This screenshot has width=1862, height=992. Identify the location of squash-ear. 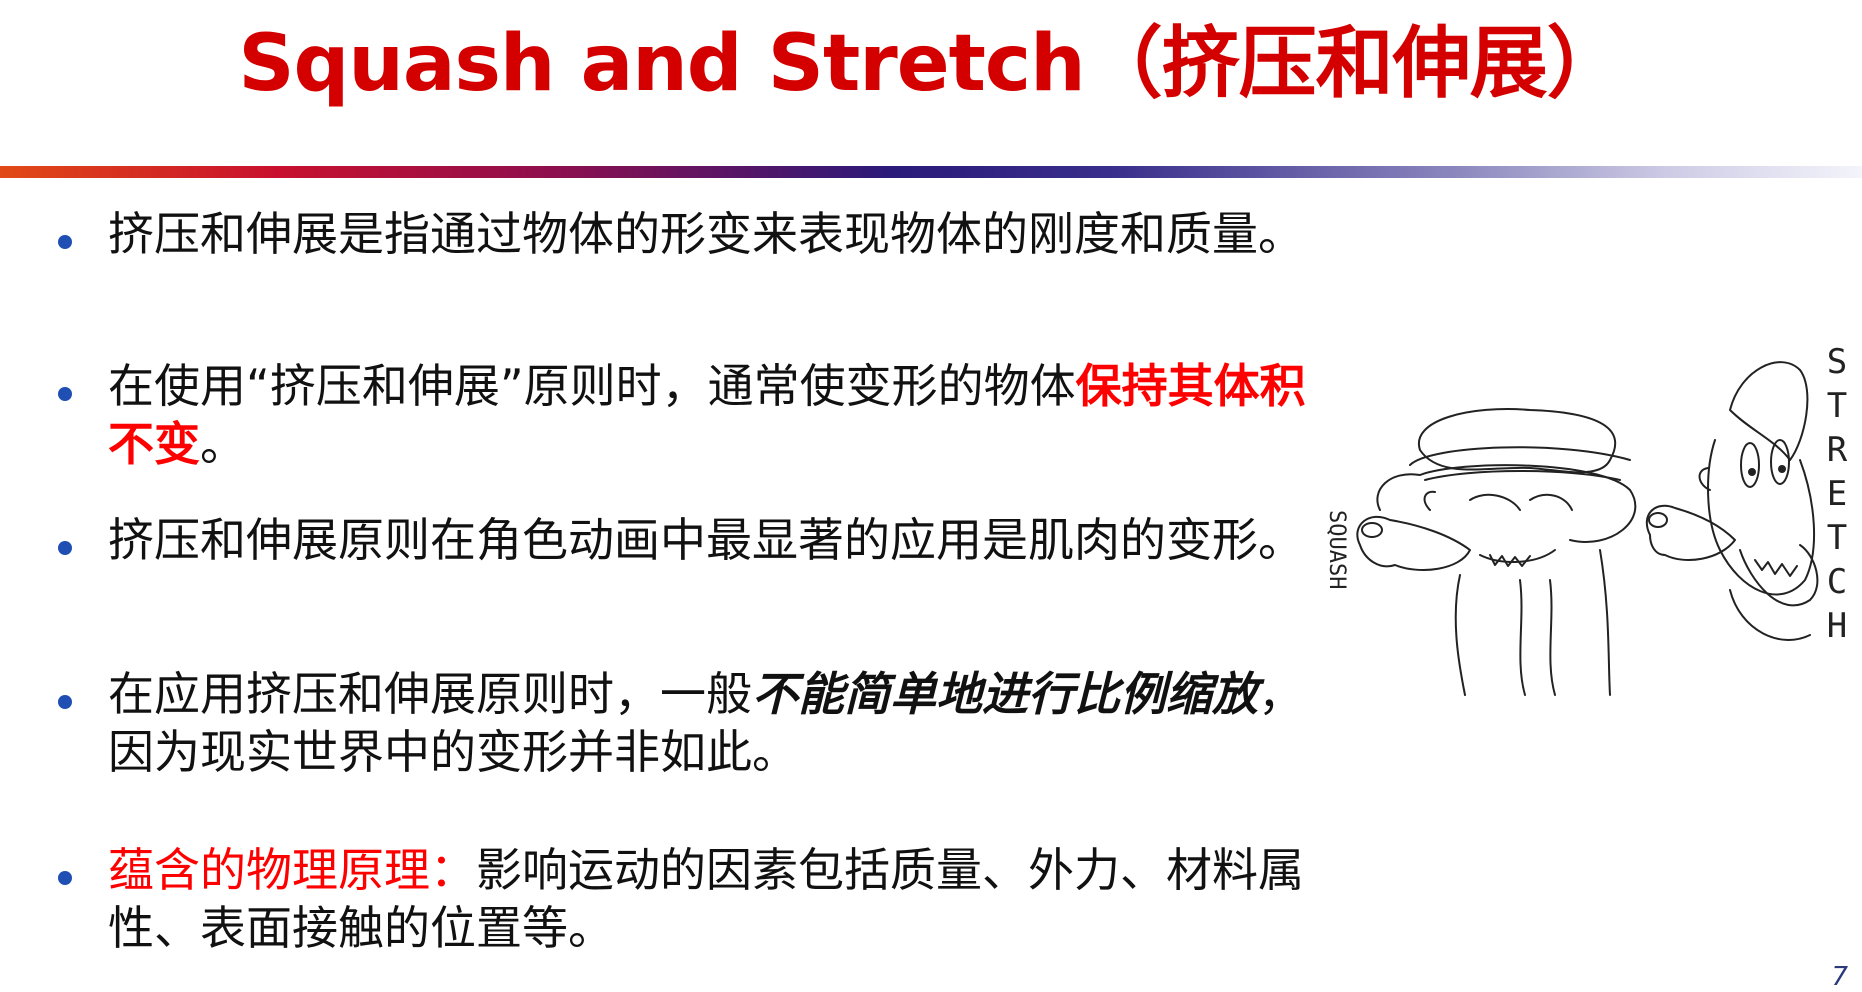
(1429, 500).